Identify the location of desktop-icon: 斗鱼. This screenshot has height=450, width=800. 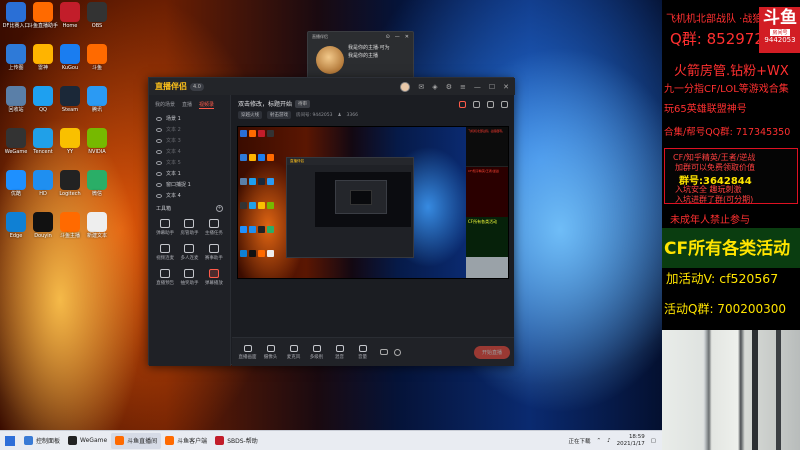
(97, 57).